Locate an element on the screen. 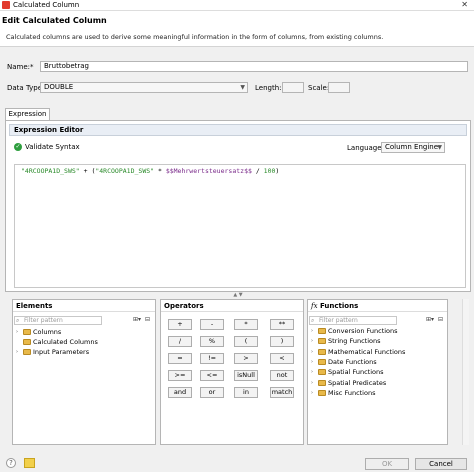 The height and width of the screenshot is (472, 474). operator-button: * is located at coordinates (246, 324).